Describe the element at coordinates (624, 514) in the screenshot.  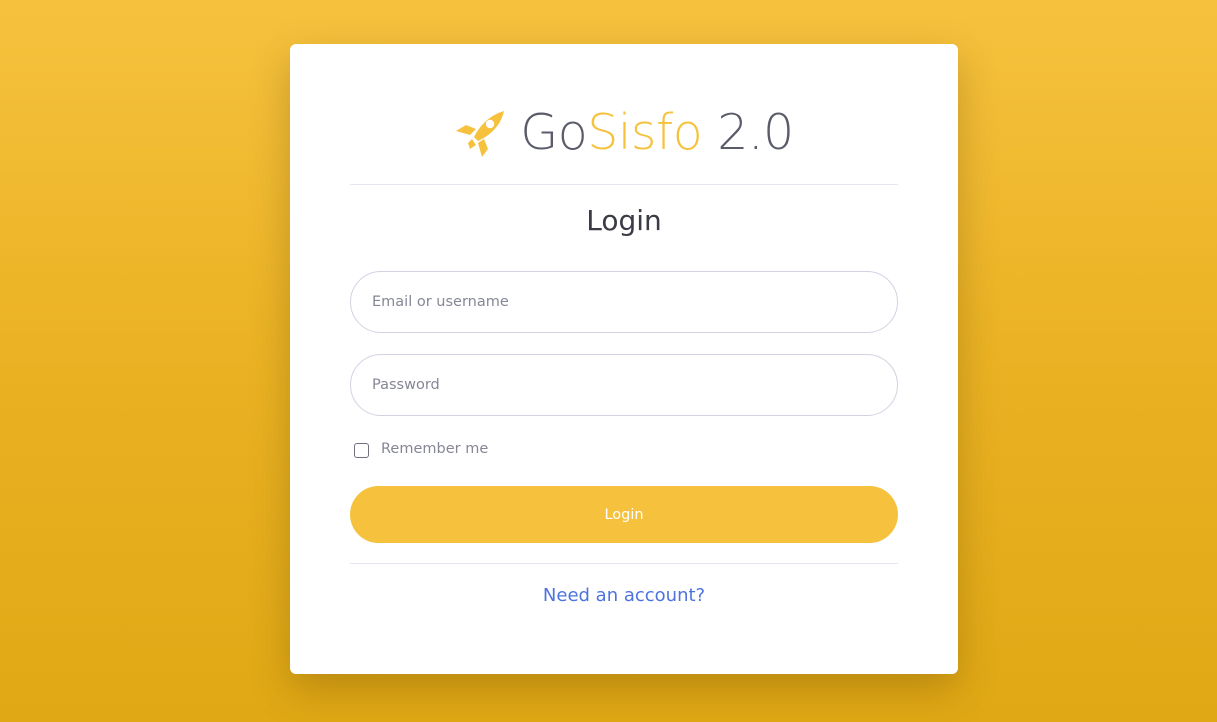
I see `login-button: Login` at that location.